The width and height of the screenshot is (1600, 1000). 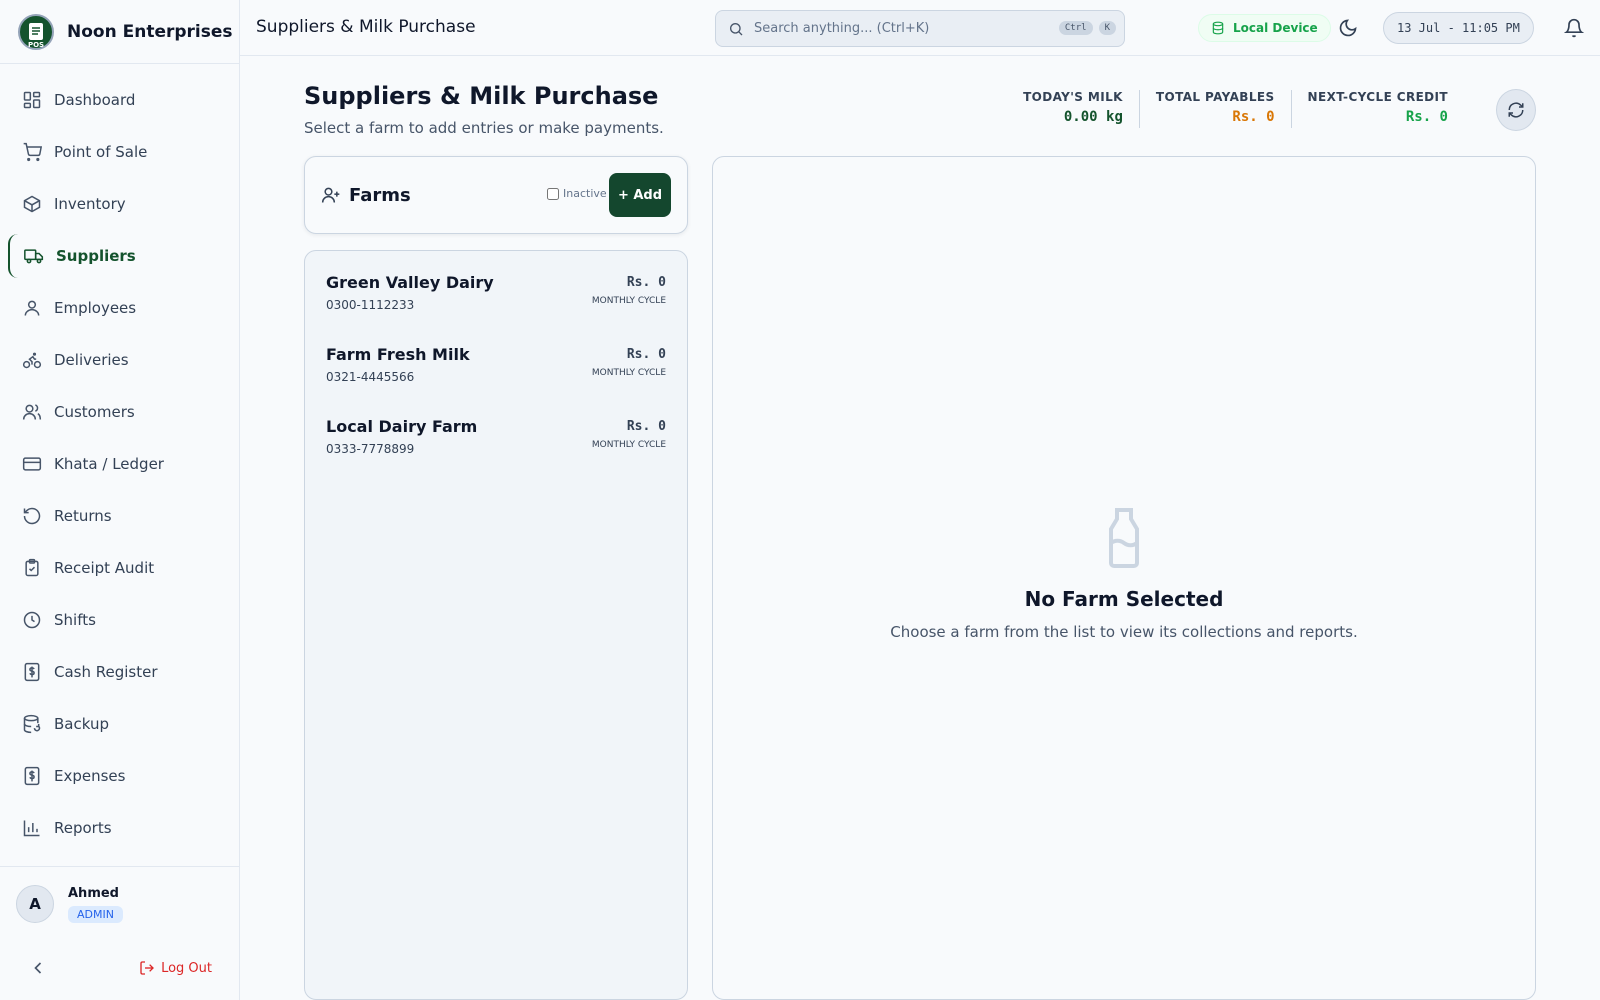 I want to click on stat-total-payables: TOTAL PAYABLES Rs. 0, so click(x=1214, y=109).